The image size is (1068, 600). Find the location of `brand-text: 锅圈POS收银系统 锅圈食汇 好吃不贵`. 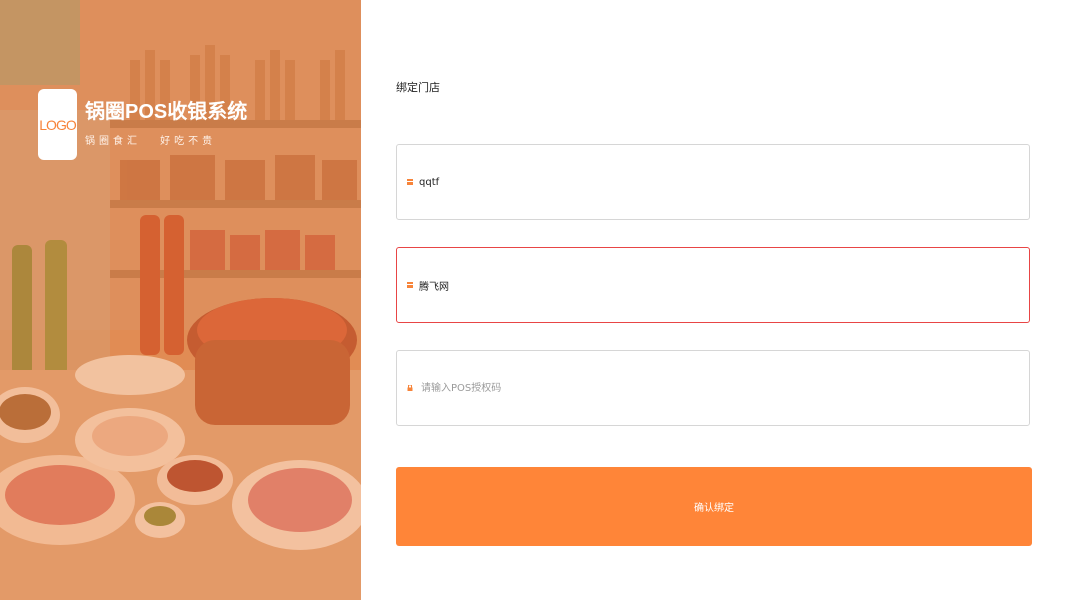

brand-text: 锅圈POS收银系统 锅圈食汇 好吃不贵 is located at coordinates (166, 123).